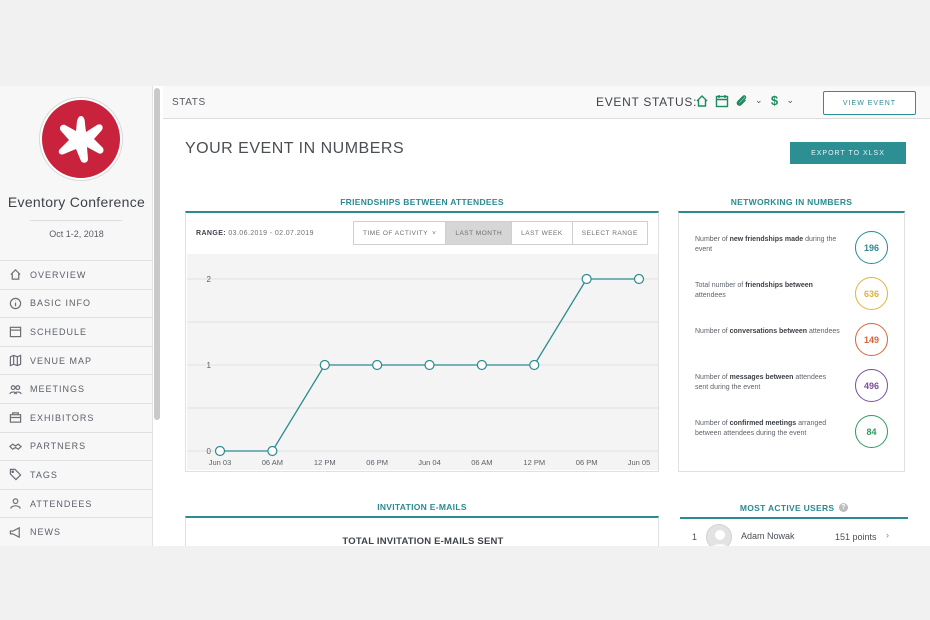 The image size is (930, 620). I want to click on range-value: 03.06.2019 - 02.07.2019, so click(271, 233).